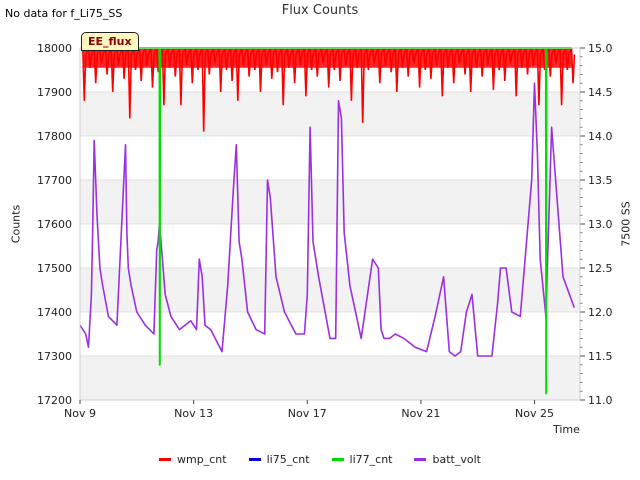  Describe the element at coordinates (54, 180) in the screenshot. I see `y-tick-label: 17700` at that location.